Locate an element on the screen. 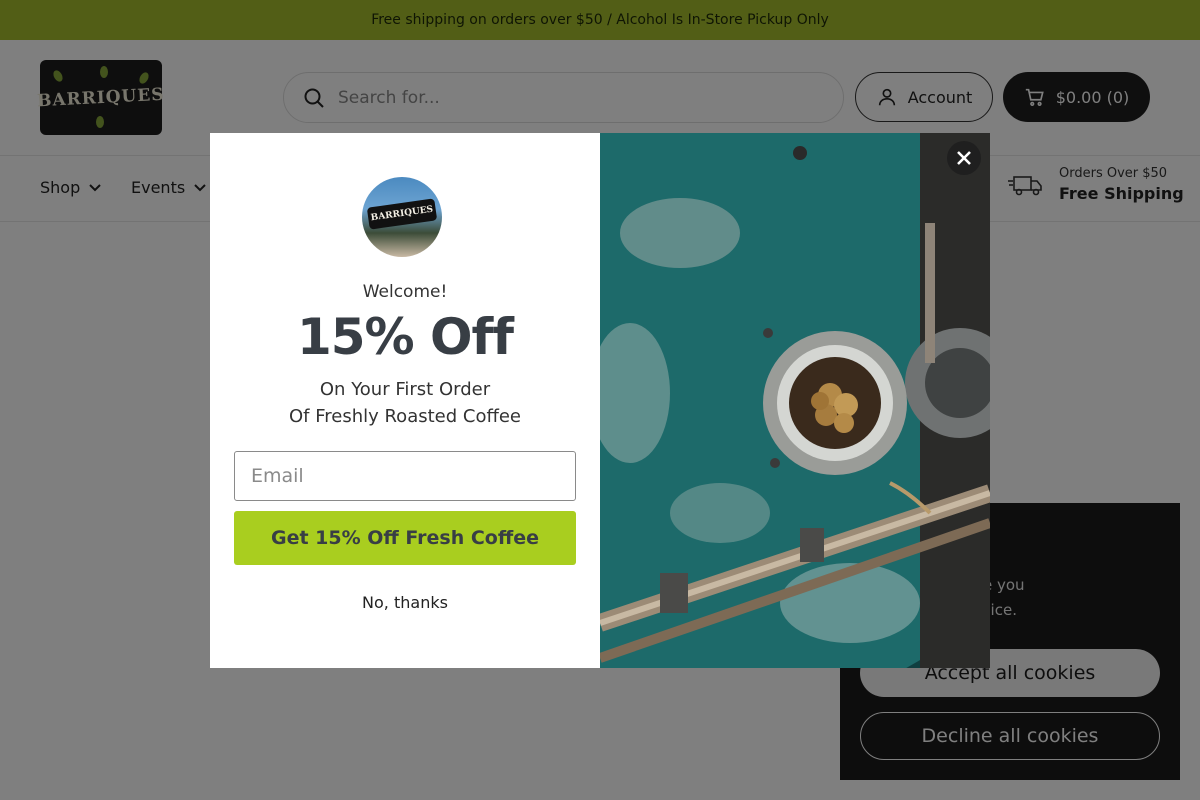 This screenshot has height=800, width=1200. close-popup-button is located at coordinates (964, 158).